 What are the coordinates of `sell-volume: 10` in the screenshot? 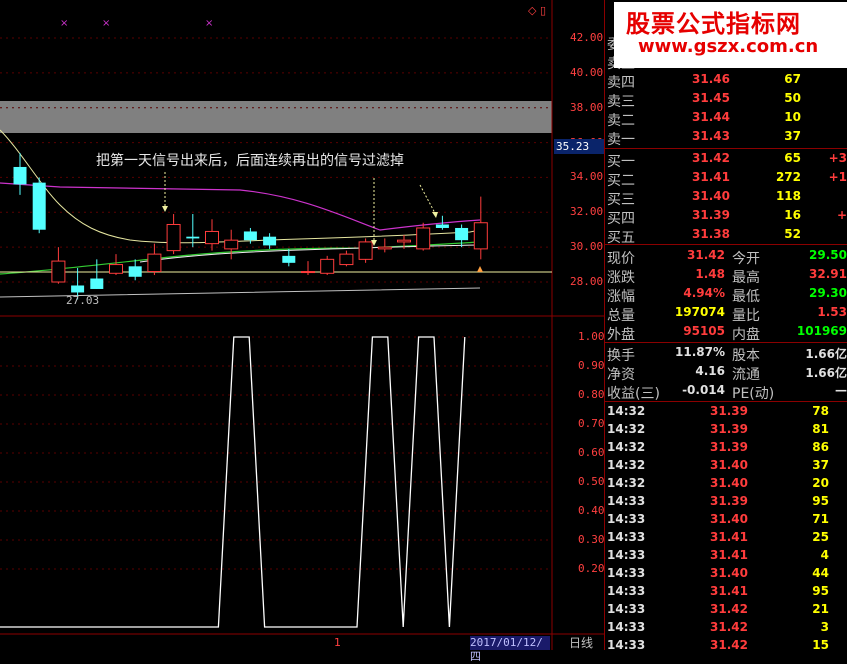 It's located at (792, 117).